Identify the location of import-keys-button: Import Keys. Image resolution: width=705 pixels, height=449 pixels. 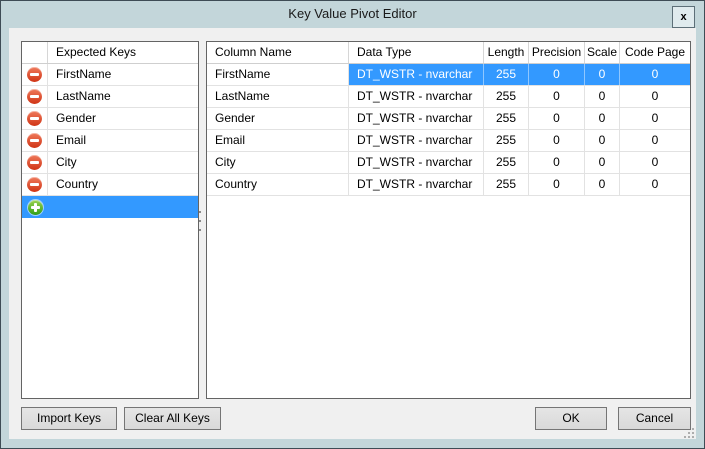
(69, 418).